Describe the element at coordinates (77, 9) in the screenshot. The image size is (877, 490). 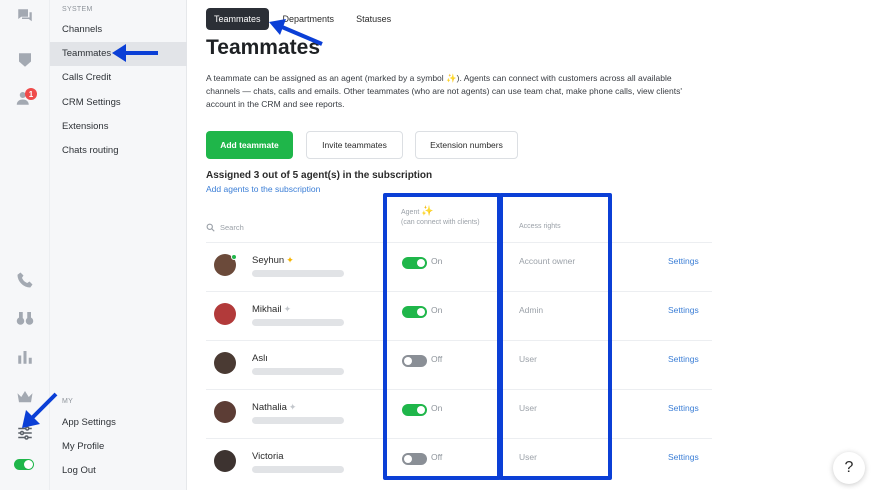
I see `section-label-system: SYSTEM` at that location.